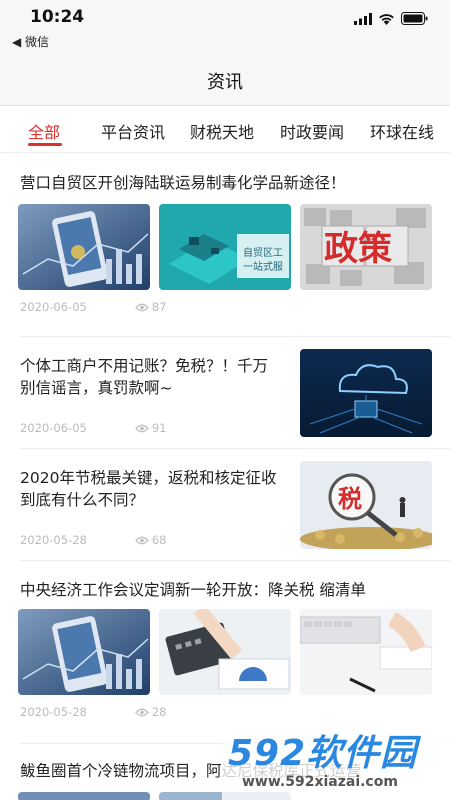  I want to click on navigation-bar: 资讯, so click(225, 82).